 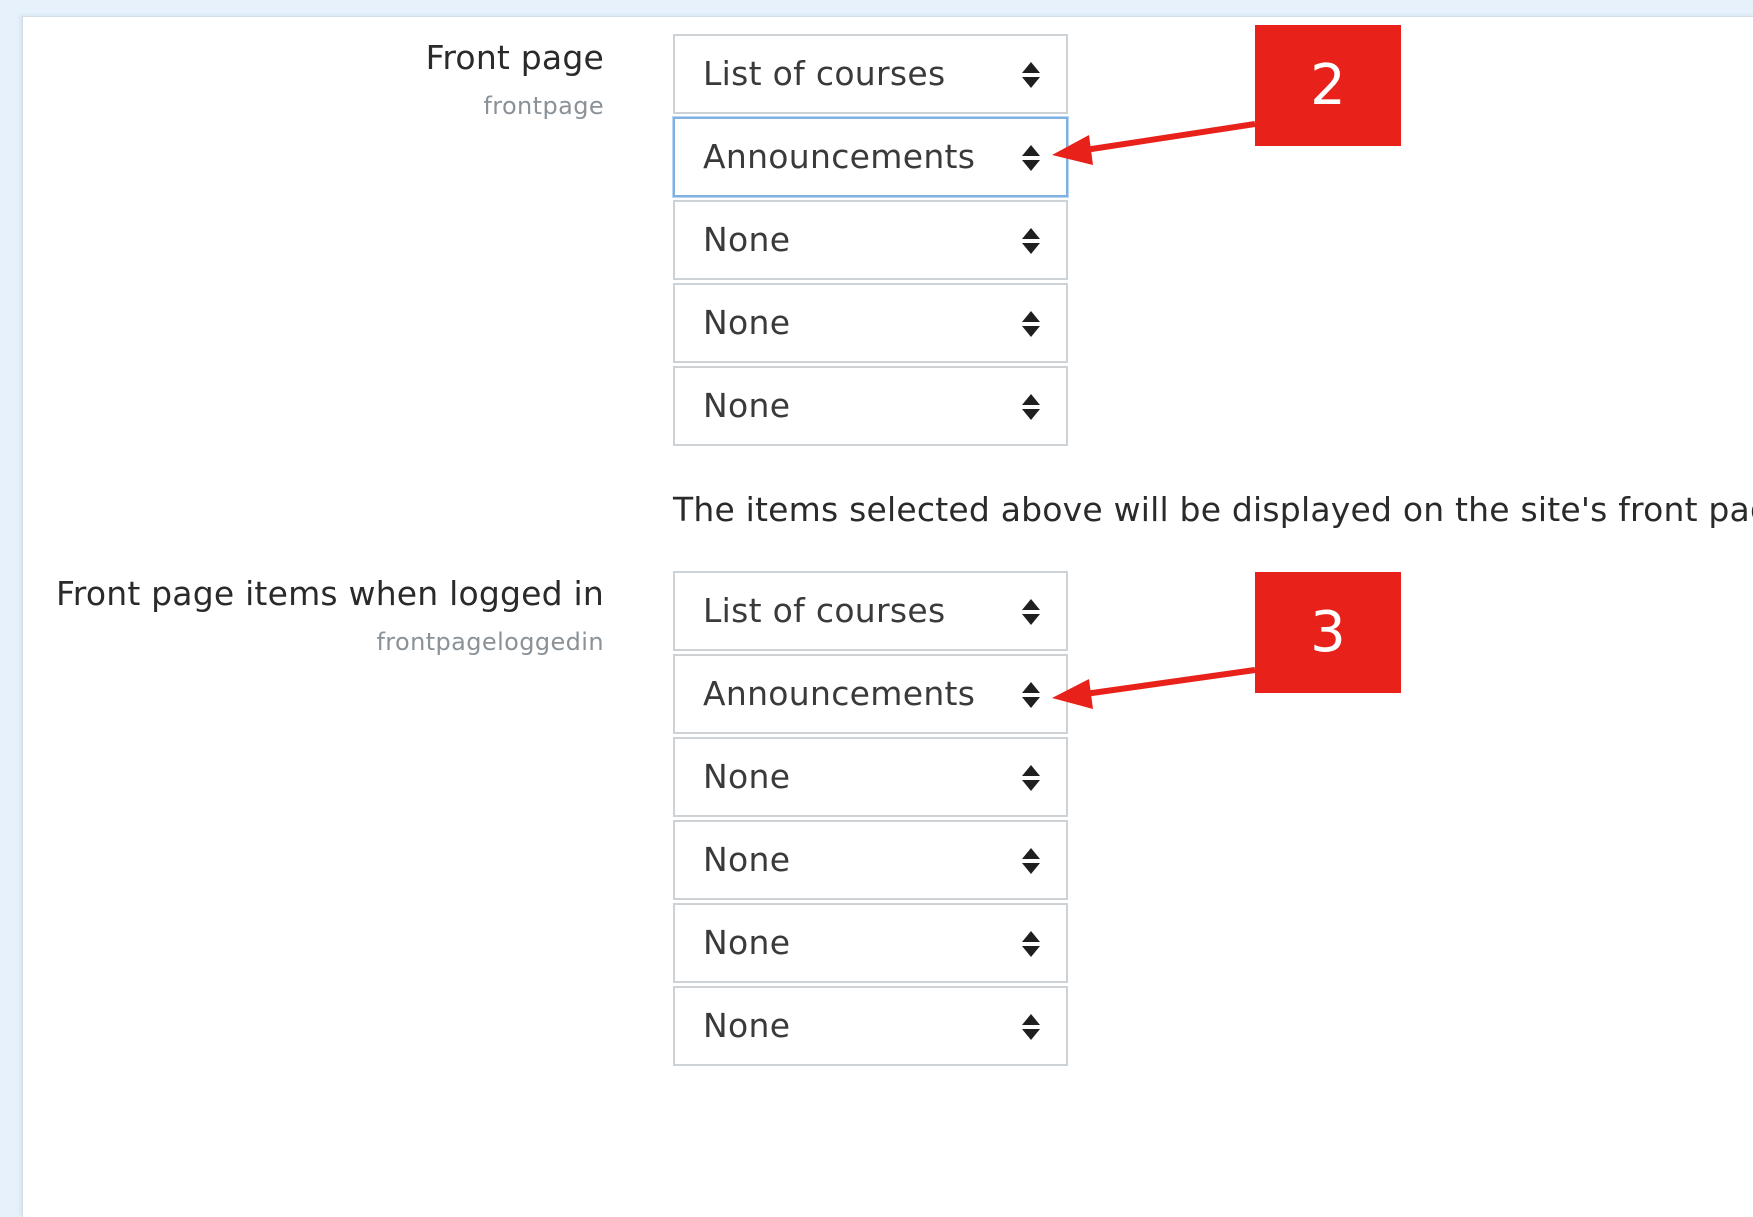 I want to click on callout-arrows, so click(x=1154, y=415).